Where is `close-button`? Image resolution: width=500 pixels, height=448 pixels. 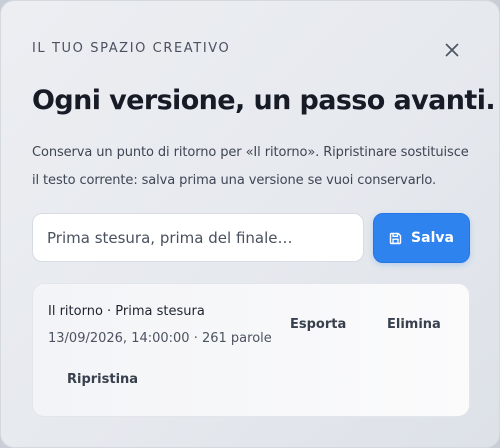
close-button is located at coordinates (452, 50).